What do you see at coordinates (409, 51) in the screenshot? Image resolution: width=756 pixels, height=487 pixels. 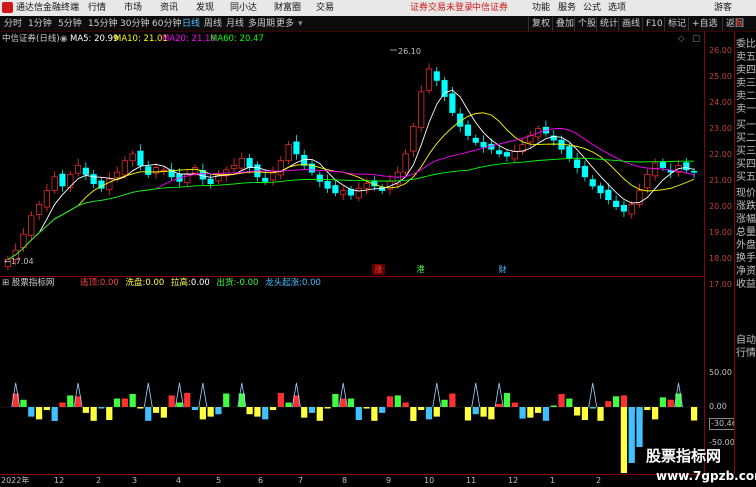 I see `high-price-label: 26.10` at bounding box center [409, 51].